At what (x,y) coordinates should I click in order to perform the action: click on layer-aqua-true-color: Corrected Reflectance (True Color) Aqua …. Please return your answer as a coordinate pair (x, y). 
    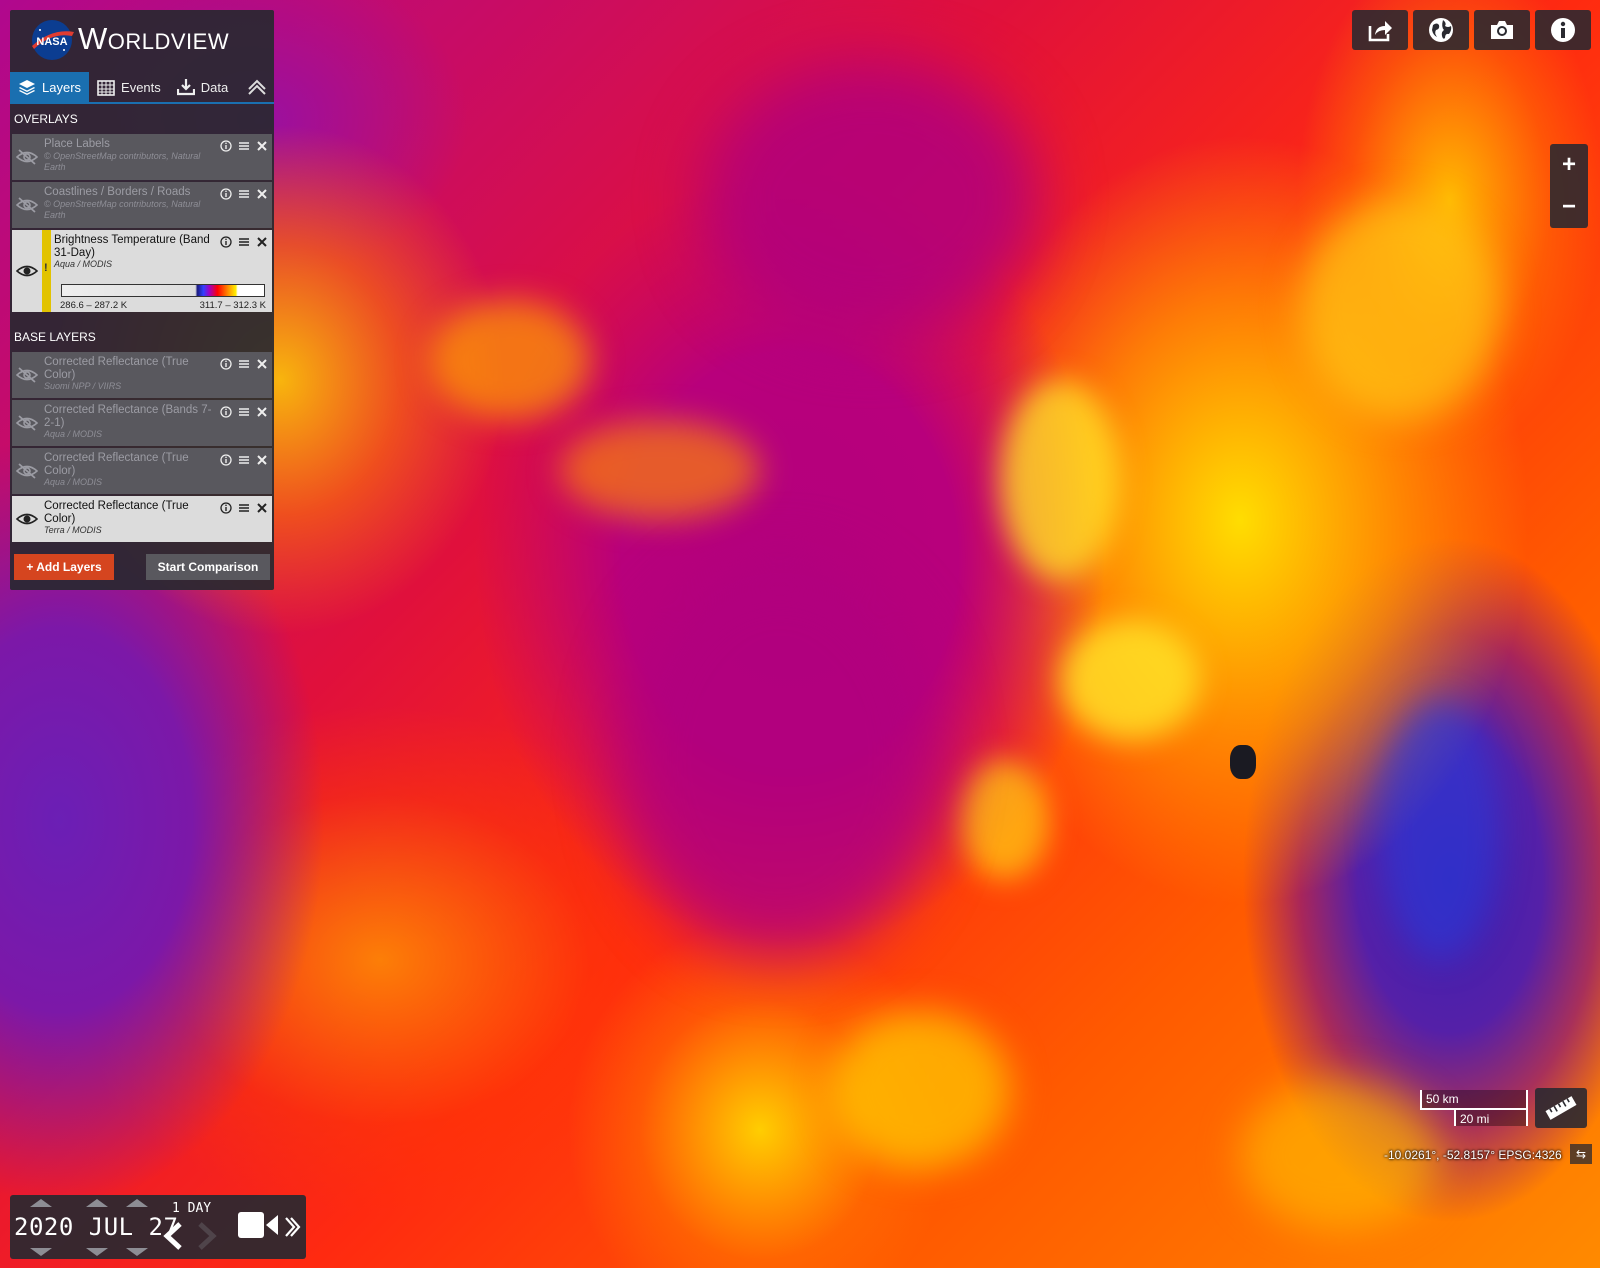
    Looking at the image, I should click on (142, 471).